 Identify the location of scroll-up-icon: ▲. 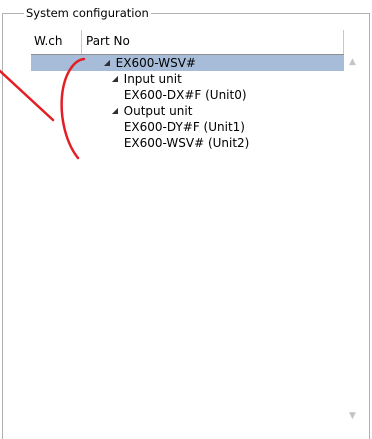
(352, 62).